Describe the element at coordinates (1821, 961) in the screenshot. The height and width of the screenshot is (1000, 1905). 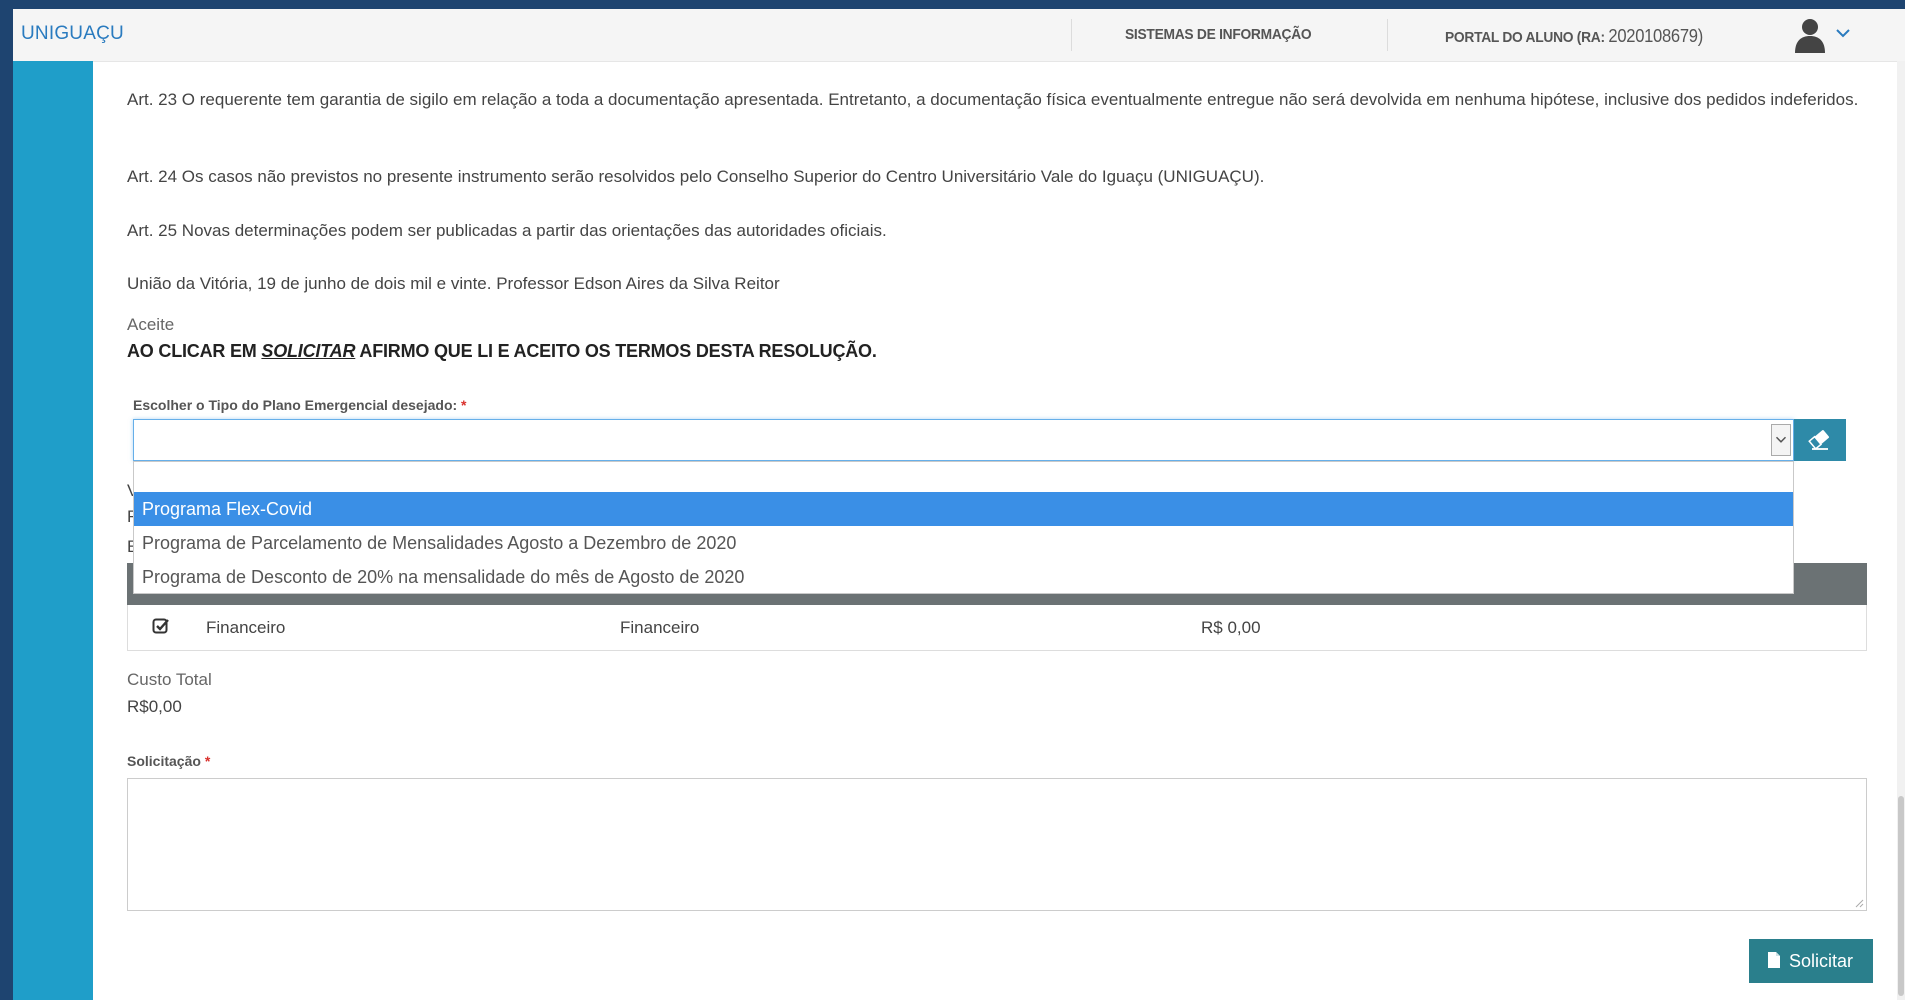
I see `solicitar-button-label: Solicitar` at that location.